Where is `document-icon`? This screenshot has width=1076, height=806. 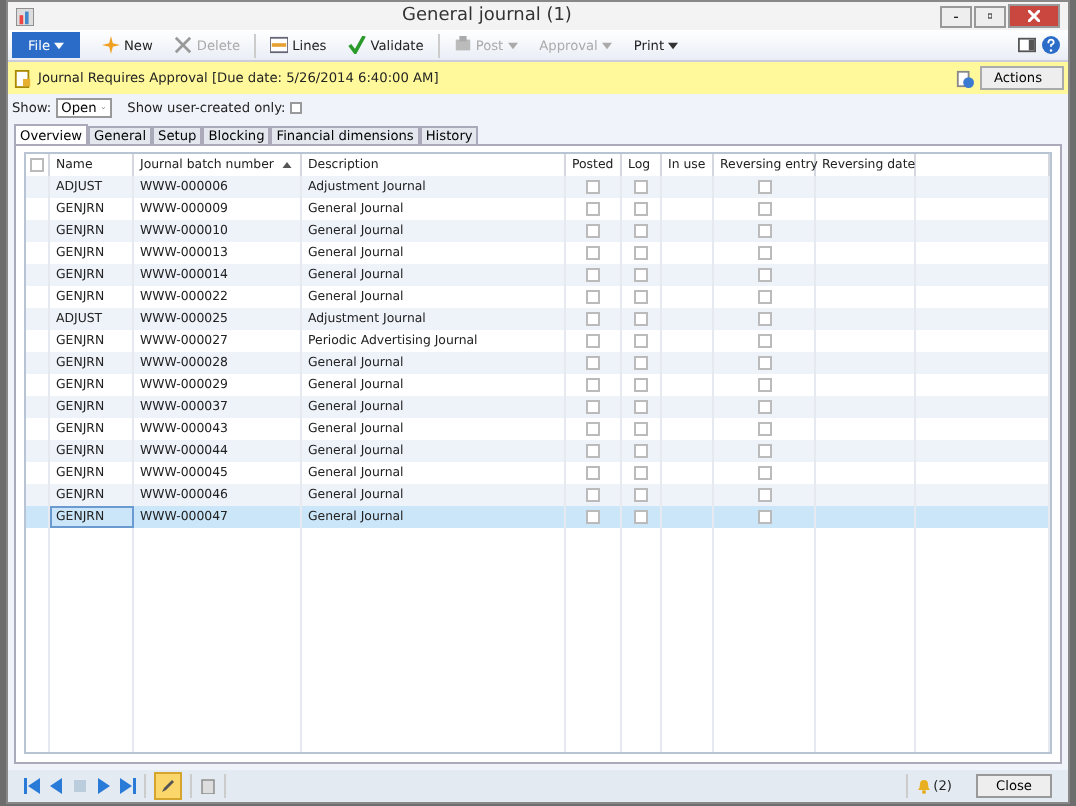
document-icon is located at coordinates (23, 78).